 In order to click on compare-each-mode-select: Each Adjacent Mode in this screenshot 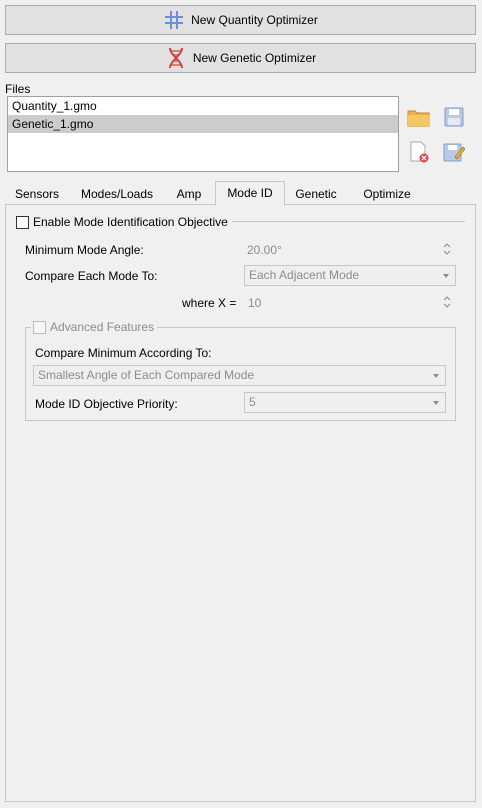, I will do `click(350, 275)`.